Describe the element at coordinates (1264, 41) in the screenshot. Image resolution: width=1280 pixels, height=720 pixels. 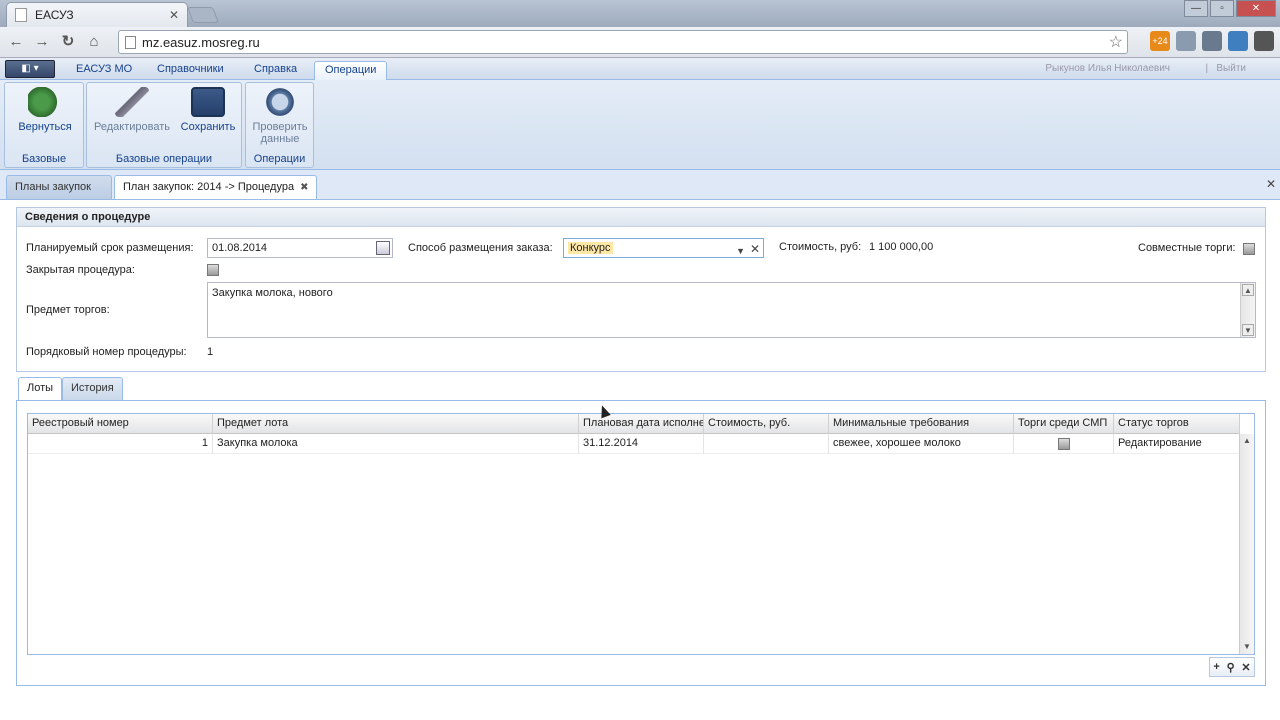
I see `menu-wrench-icon` at that location.